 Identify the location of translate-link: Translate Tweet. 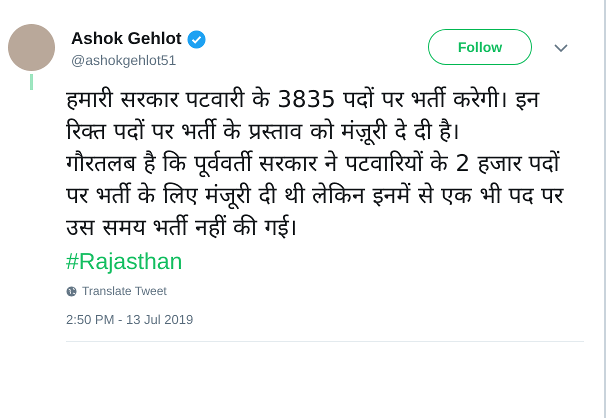
(116, 291).